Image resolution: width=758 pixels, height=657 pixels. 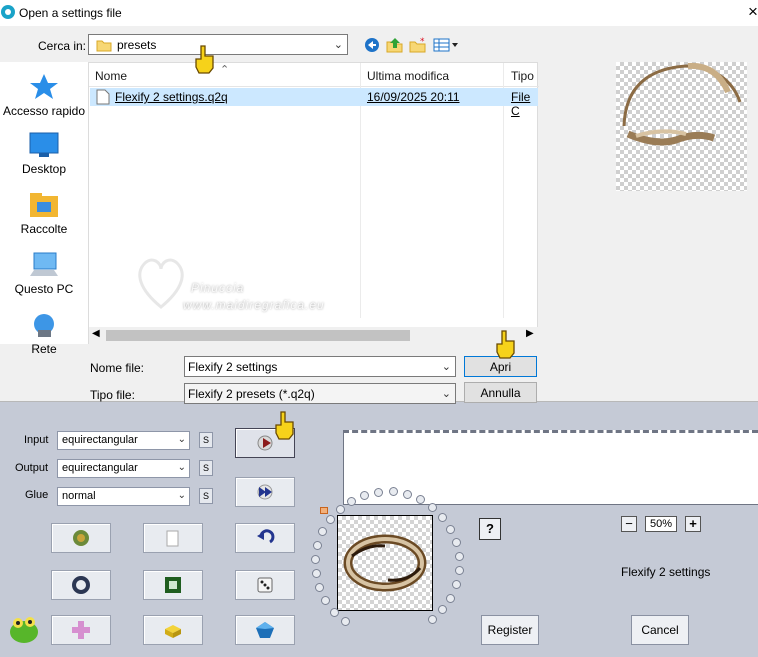 I want to click on glue-select: normal ⌄, so click(x=123, y=496).